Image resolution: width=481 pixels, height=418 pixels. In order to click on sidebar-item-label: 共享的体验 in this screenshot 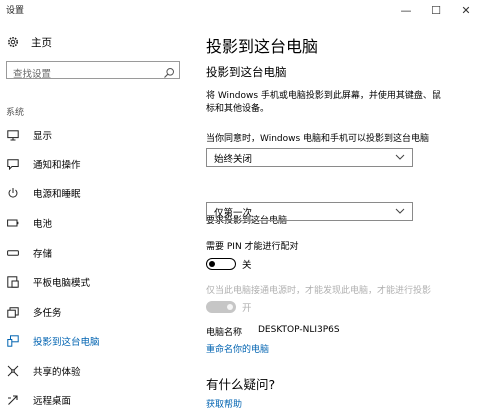, I will do `click(57, 372)`.